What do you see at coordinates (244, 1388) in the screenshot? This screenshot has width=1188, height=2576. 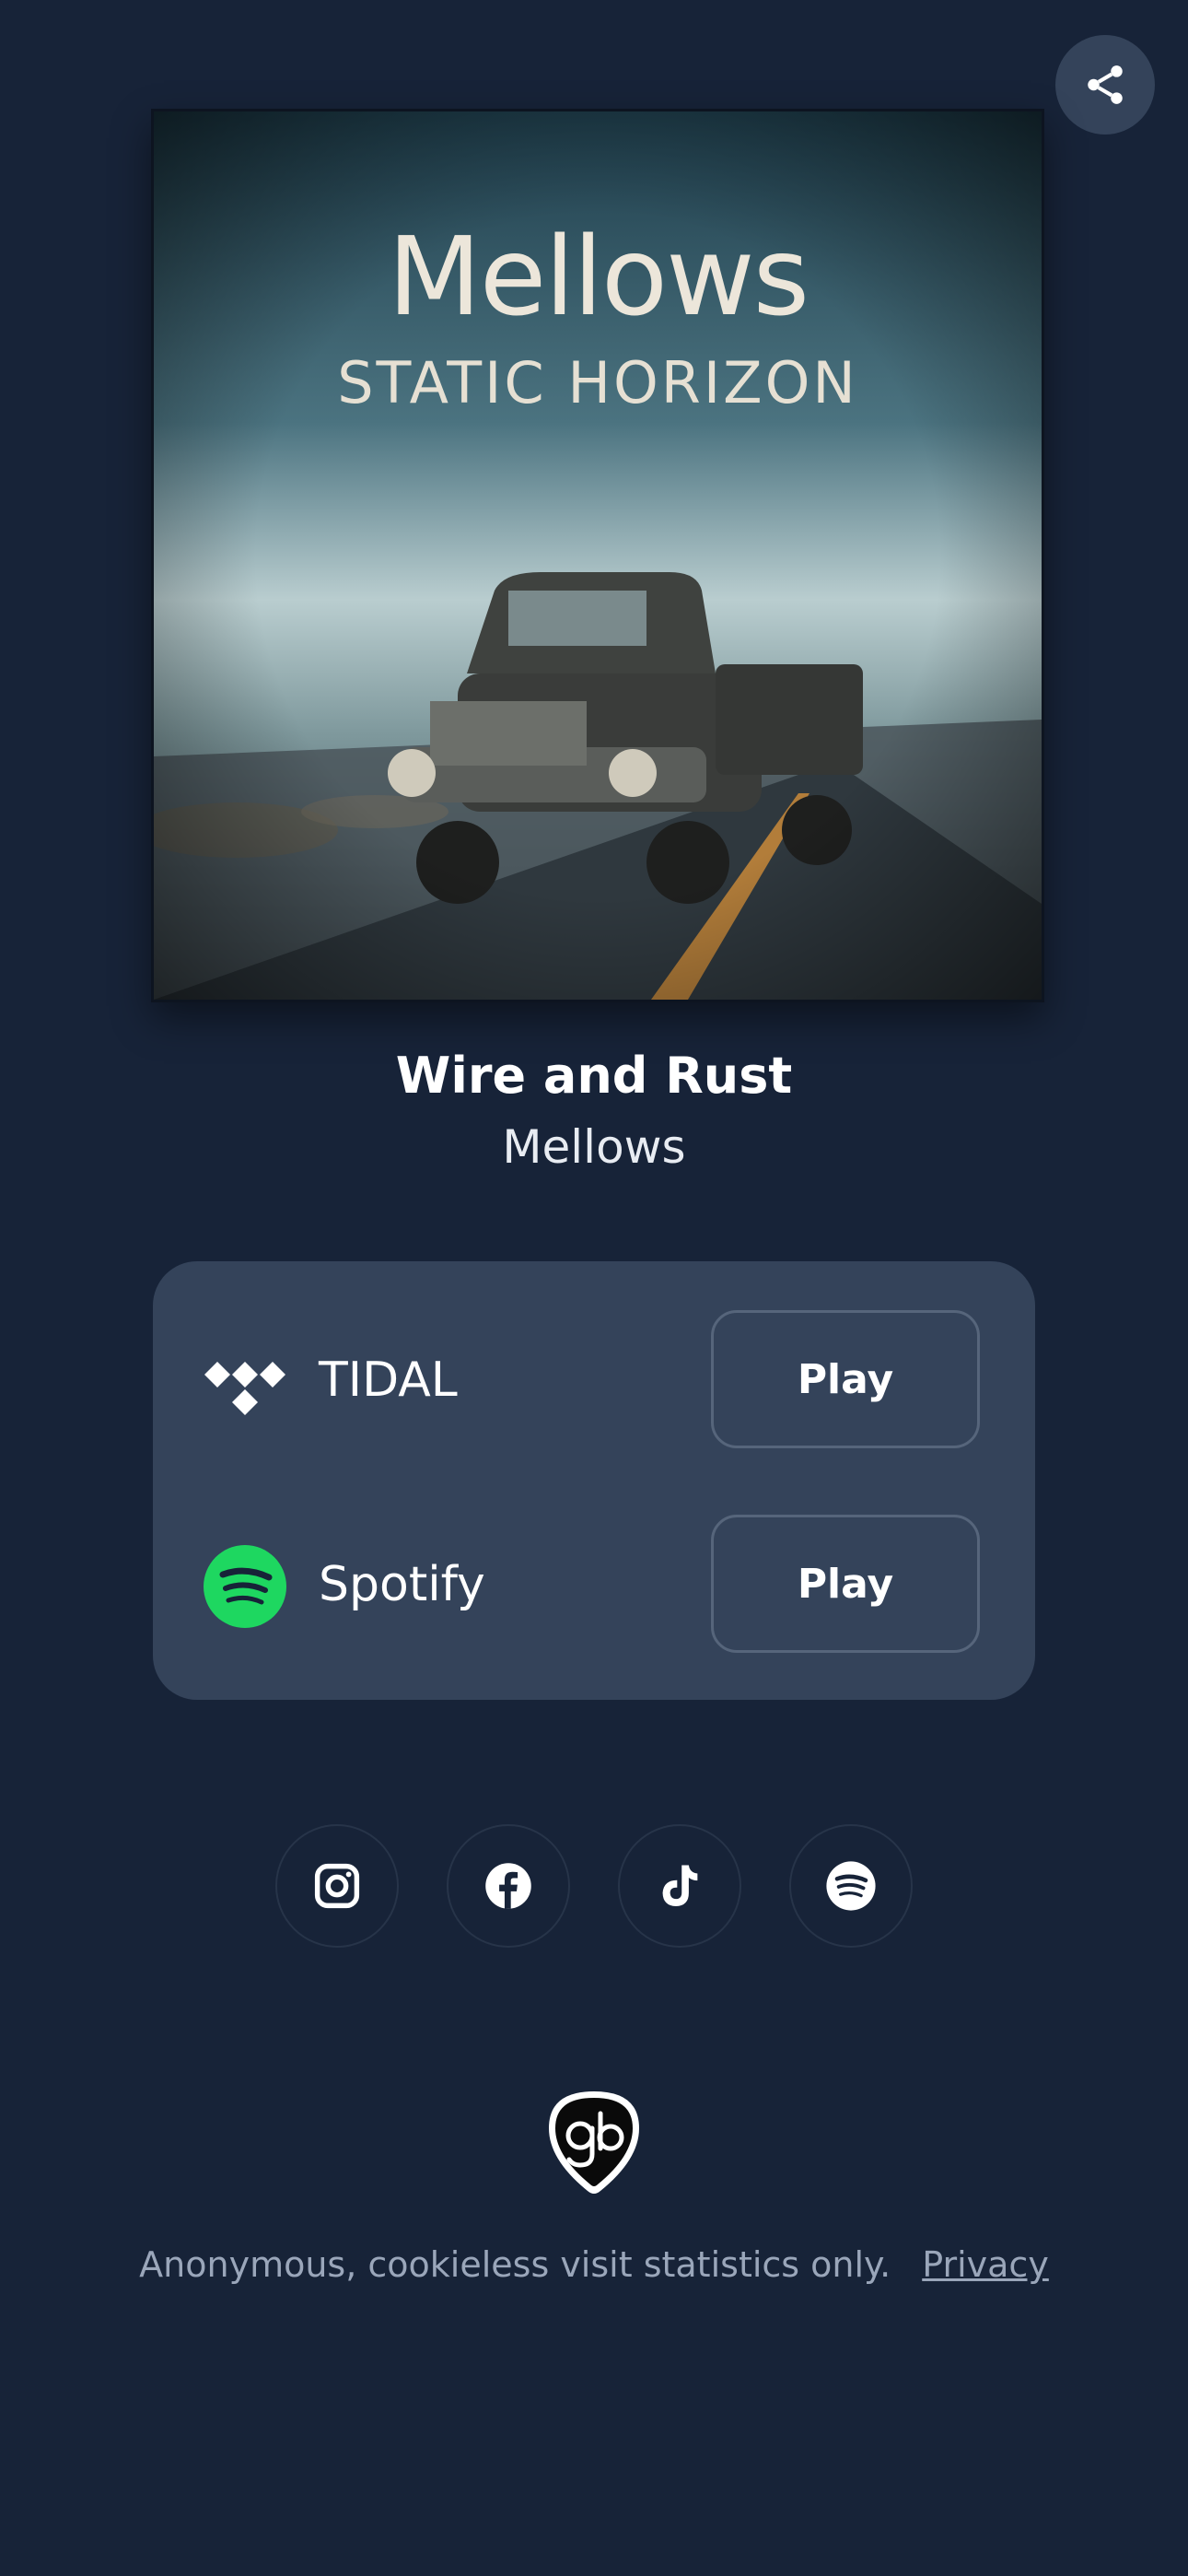 I see `tidal-icon` at bounding box center [244, 1388].